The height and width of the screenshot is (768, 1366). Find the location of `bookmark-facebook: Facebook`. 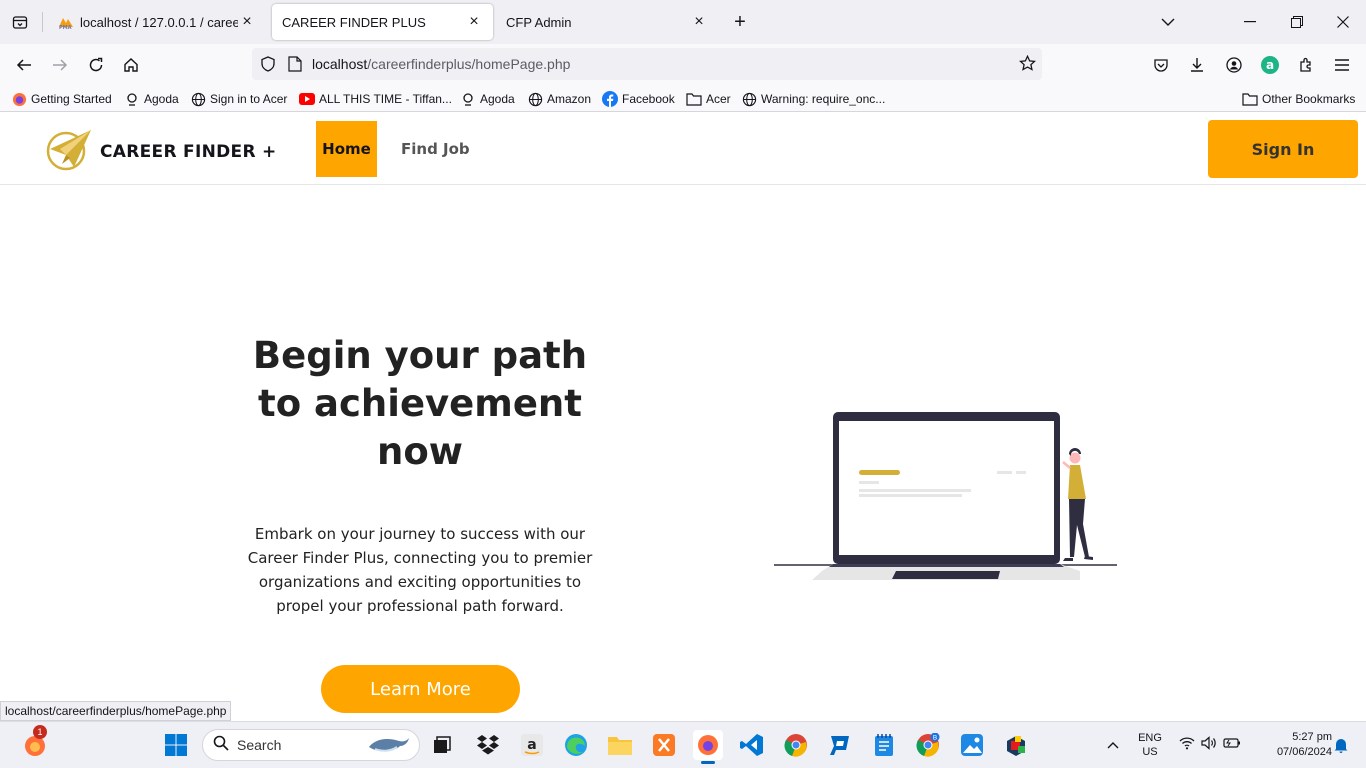

bookmark-facebook: Facebook is located at coordinates (638, 99).